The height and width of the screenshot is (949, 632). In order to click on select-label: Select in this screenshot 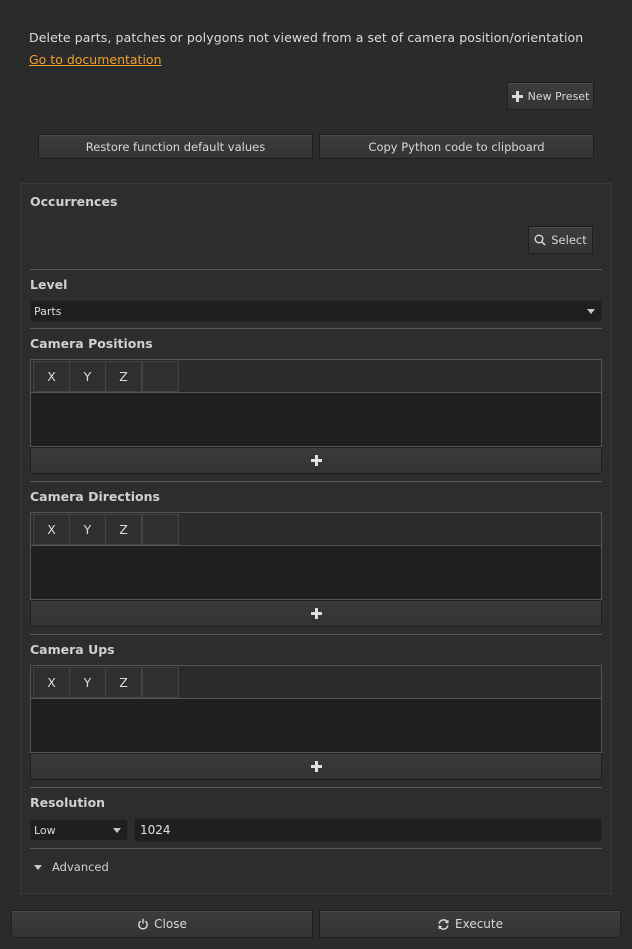, I will do `click(569, 240)`.